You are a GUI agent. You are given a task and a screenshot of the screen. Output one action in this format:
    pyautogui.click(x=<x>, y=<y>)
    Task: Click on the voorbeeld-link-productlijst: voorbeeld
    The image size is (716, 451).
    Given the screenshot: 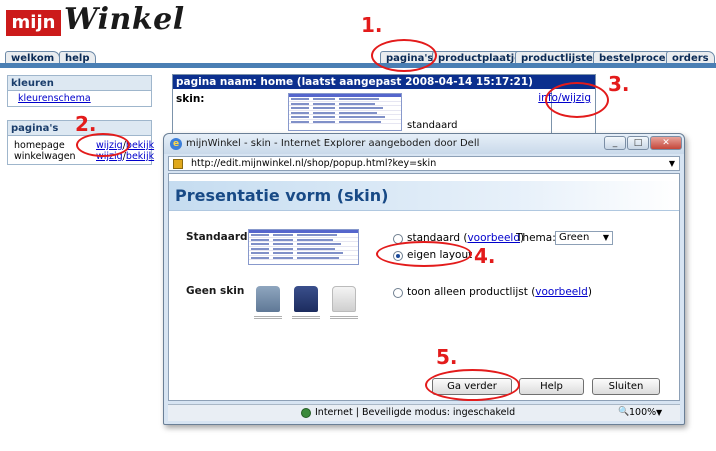 What is the action you would take?
    pyautogui.click(x=561, y=292)
    